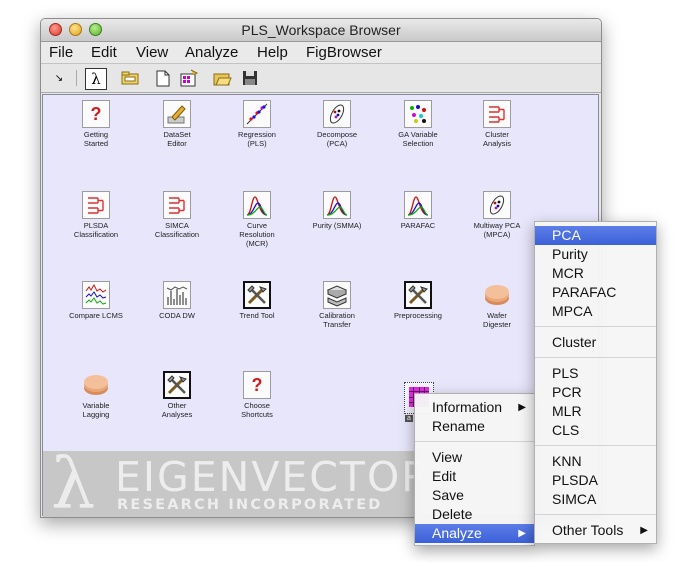  I want to click on shortcut-choose-shortcuts: ? Choose Shortcuts, so click(257, 395).